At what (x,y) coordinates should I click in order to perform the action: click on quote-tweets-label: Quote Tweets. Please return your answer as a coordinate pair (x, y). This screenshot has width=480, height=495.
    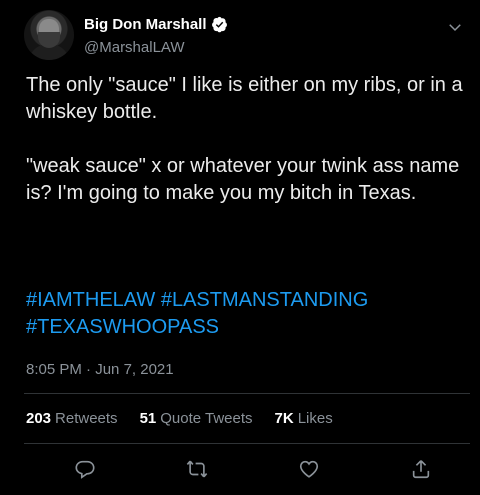
    Looking at the image, I should click on (206, 418).